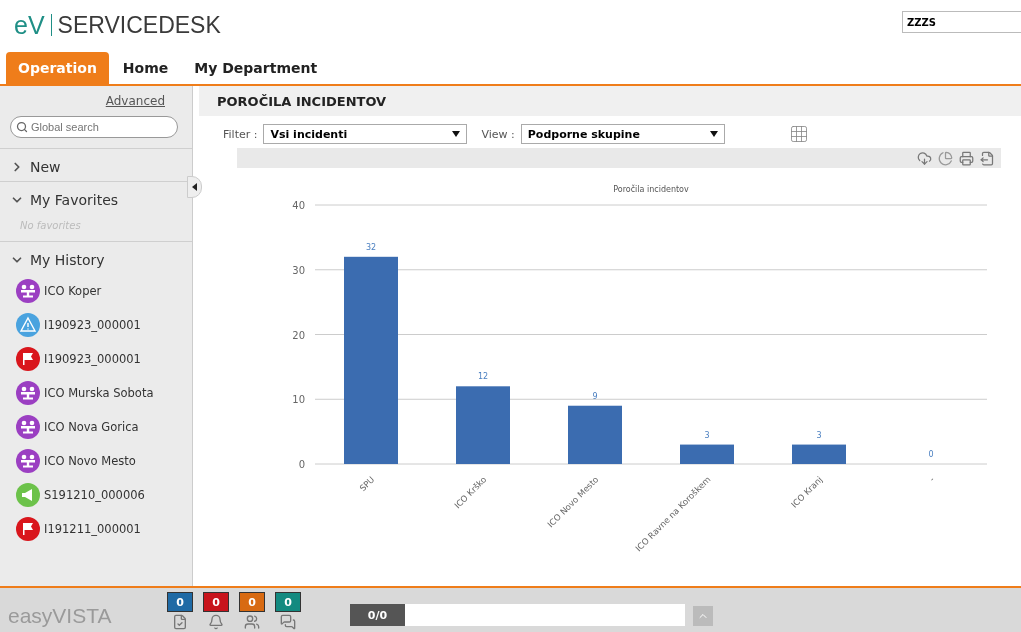  Describe the element at coordinates (28, 495) in the screenshot. I see `request-icon` at that location.